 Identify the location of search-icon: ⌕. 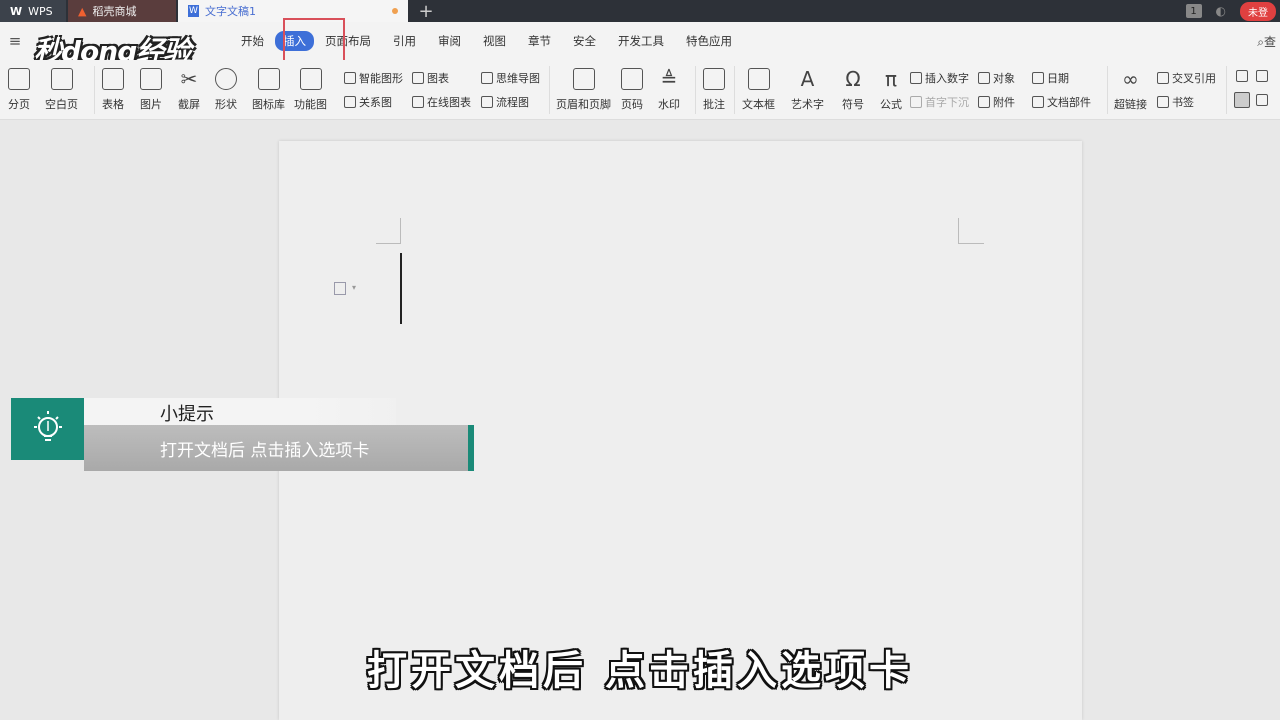
(1260, 41).